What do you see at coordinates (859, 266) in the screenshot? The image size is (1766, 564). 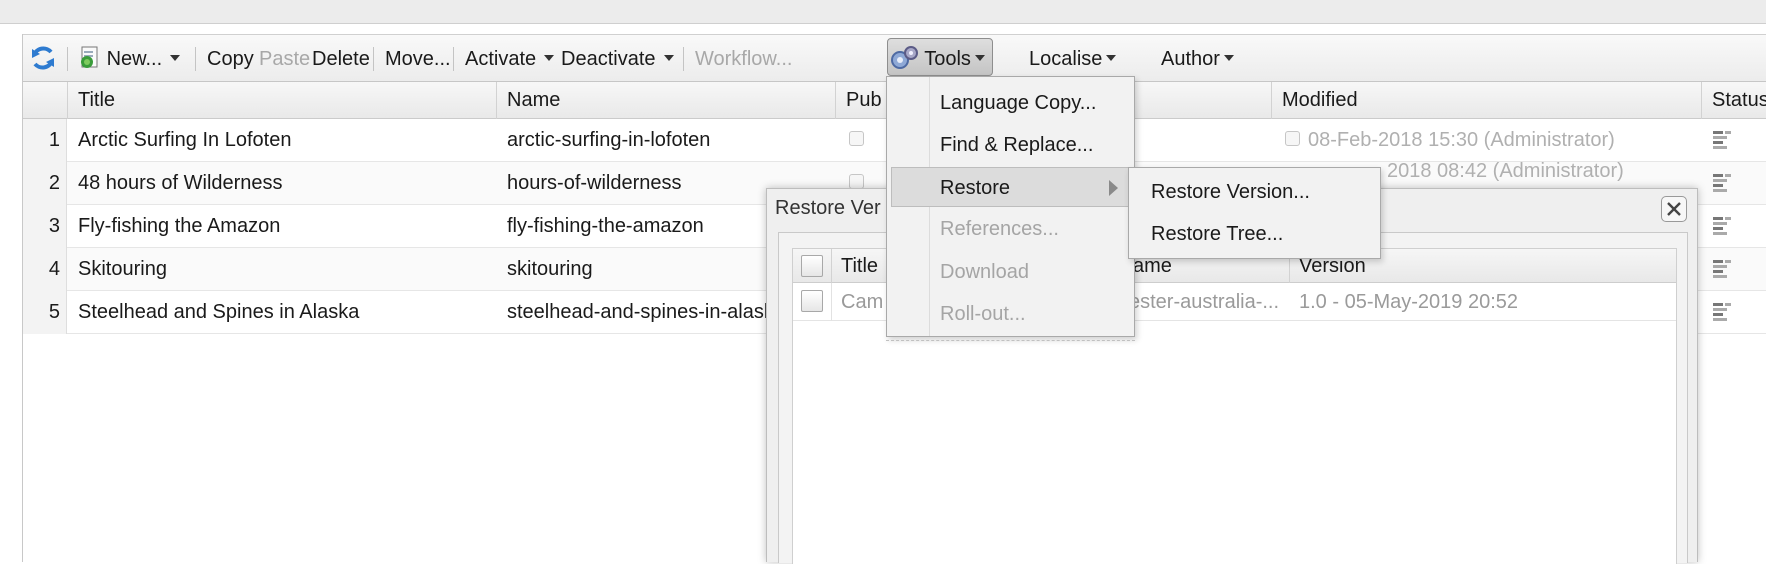 I see `versions-column-title: Title` at bounding box center [859, 266].